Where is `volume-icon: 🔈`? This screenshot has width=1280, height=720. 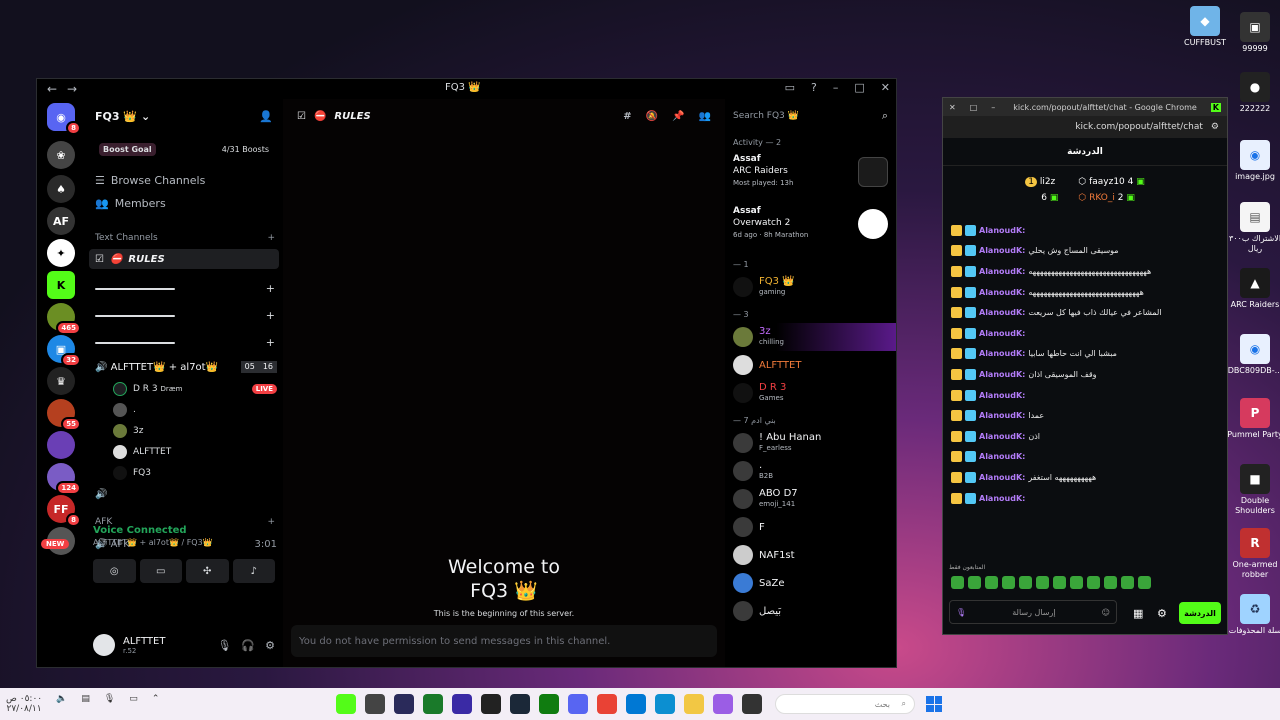 volume-icon: 🔈 is located at coordinates (61, 704).